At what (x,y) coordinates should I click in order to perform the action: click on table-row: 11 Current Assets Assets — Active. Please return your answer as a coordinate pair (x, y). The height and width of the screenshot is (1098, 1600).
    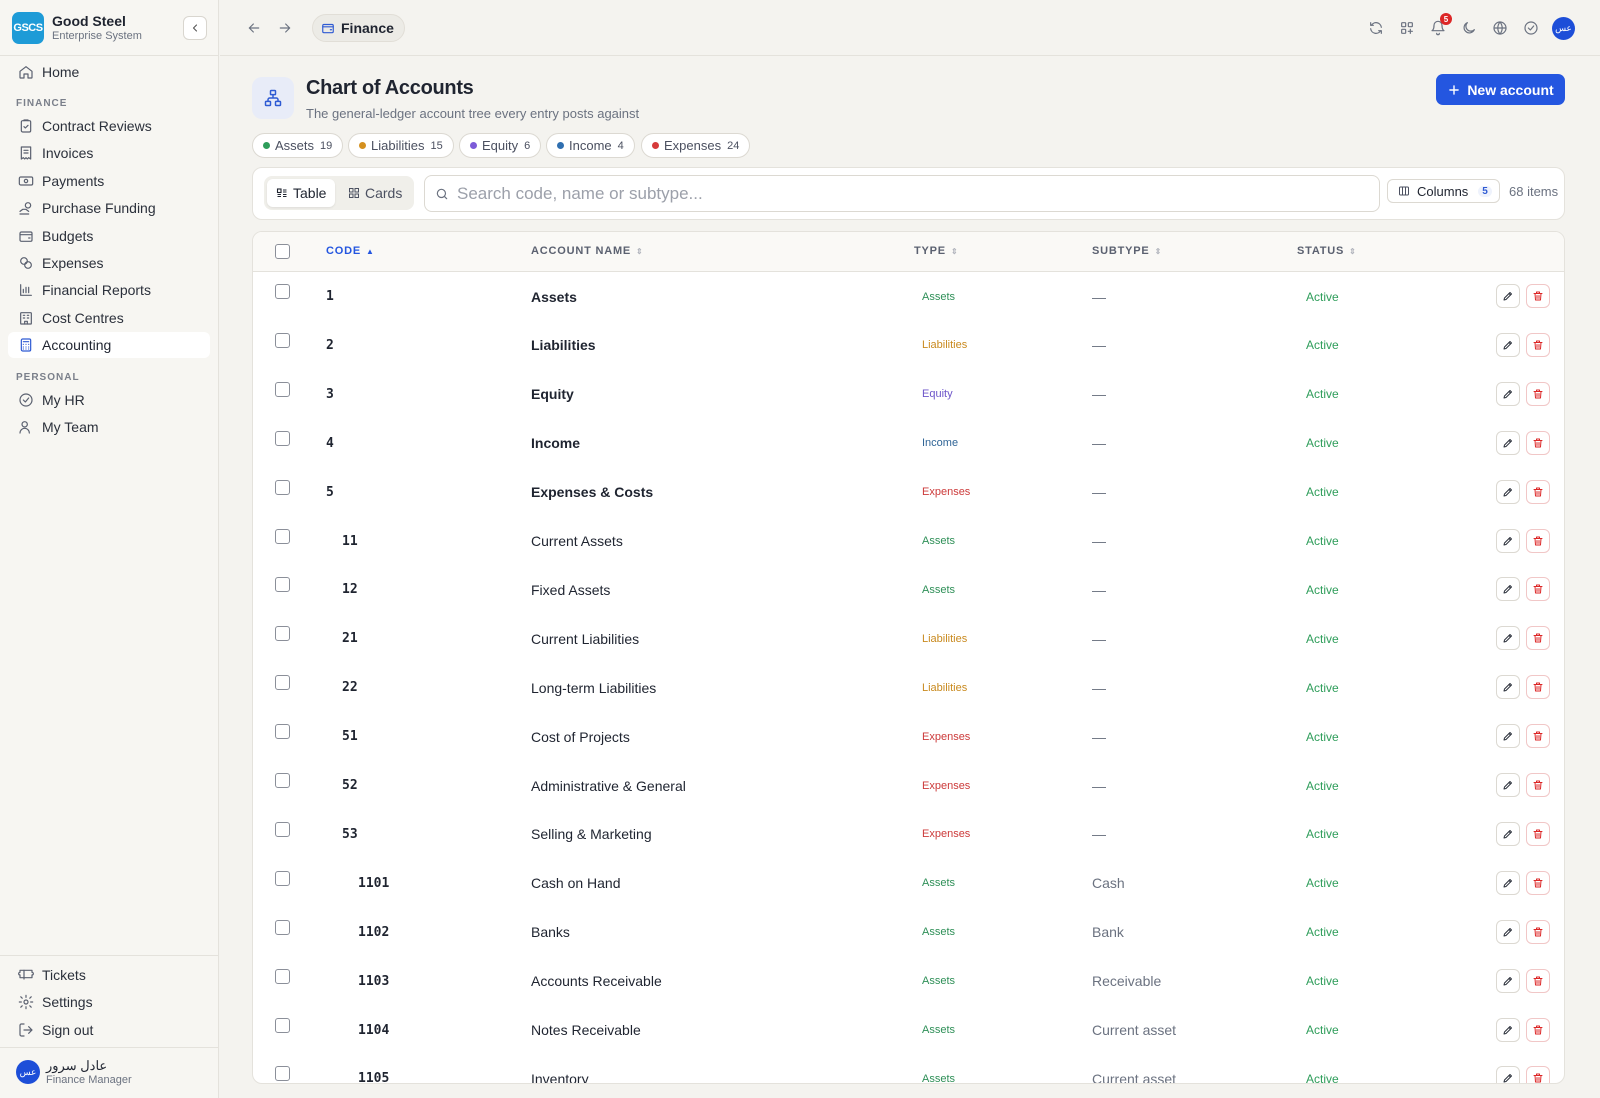
    Looking at the image, I should click on (908, 541).